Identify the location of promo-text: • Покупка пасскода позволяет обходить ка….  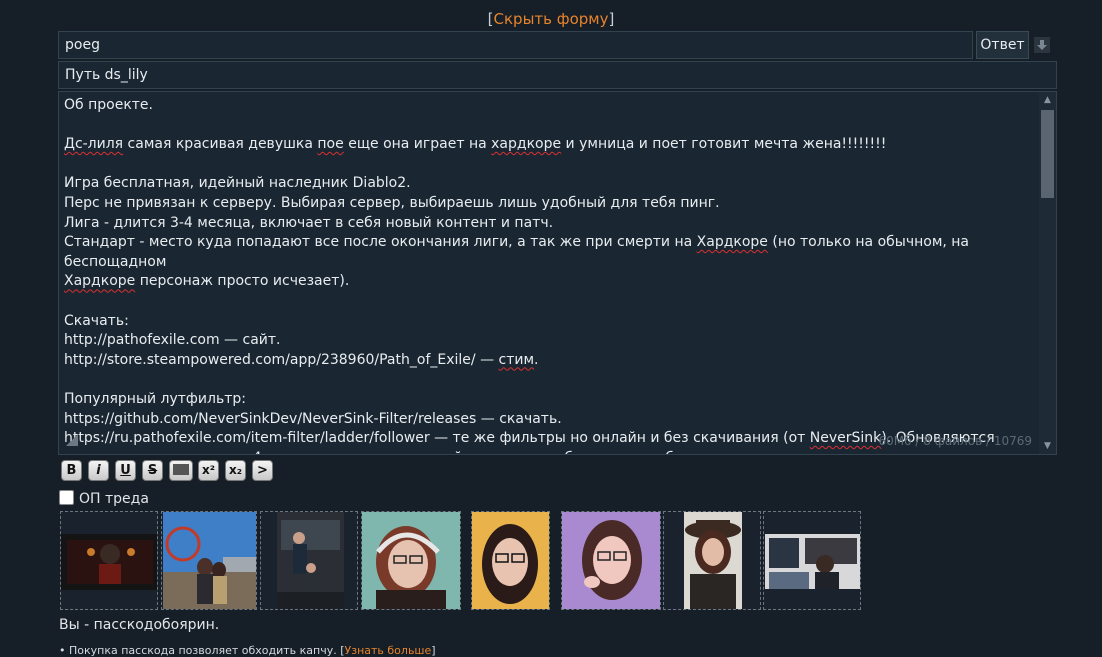
(202, 650).